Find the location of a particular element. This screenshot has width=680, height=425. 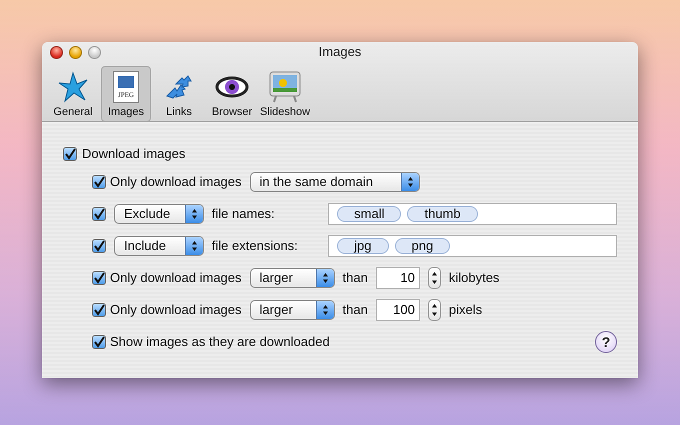

zoom-button is located at coordinates (94, 52).